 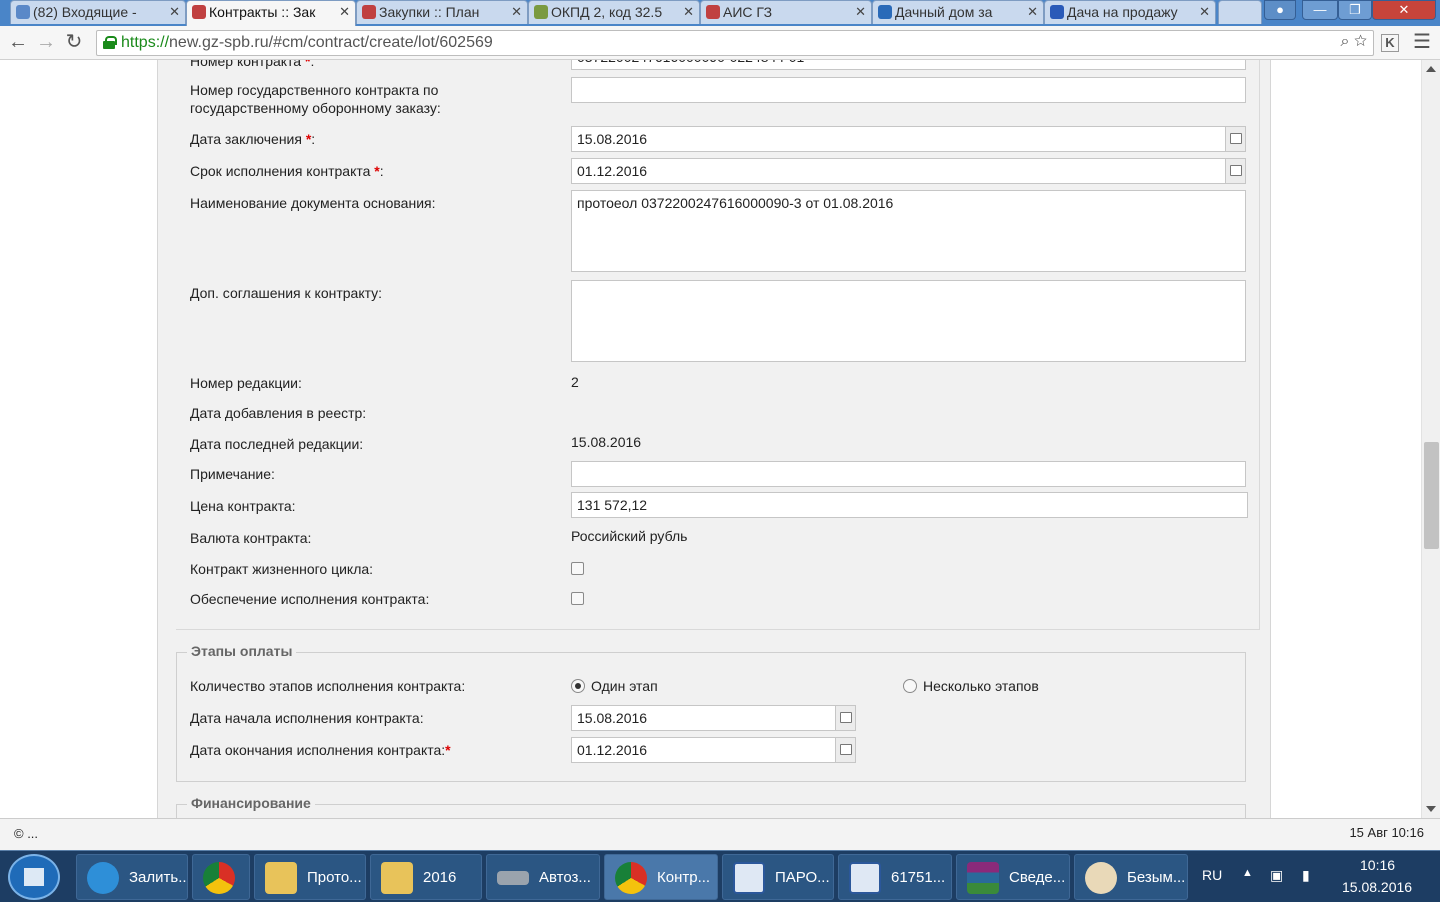 What do you see at coordinates (577, 598) in the screenshot?
I see `security-checkbox` at bounding box center [577, 598].